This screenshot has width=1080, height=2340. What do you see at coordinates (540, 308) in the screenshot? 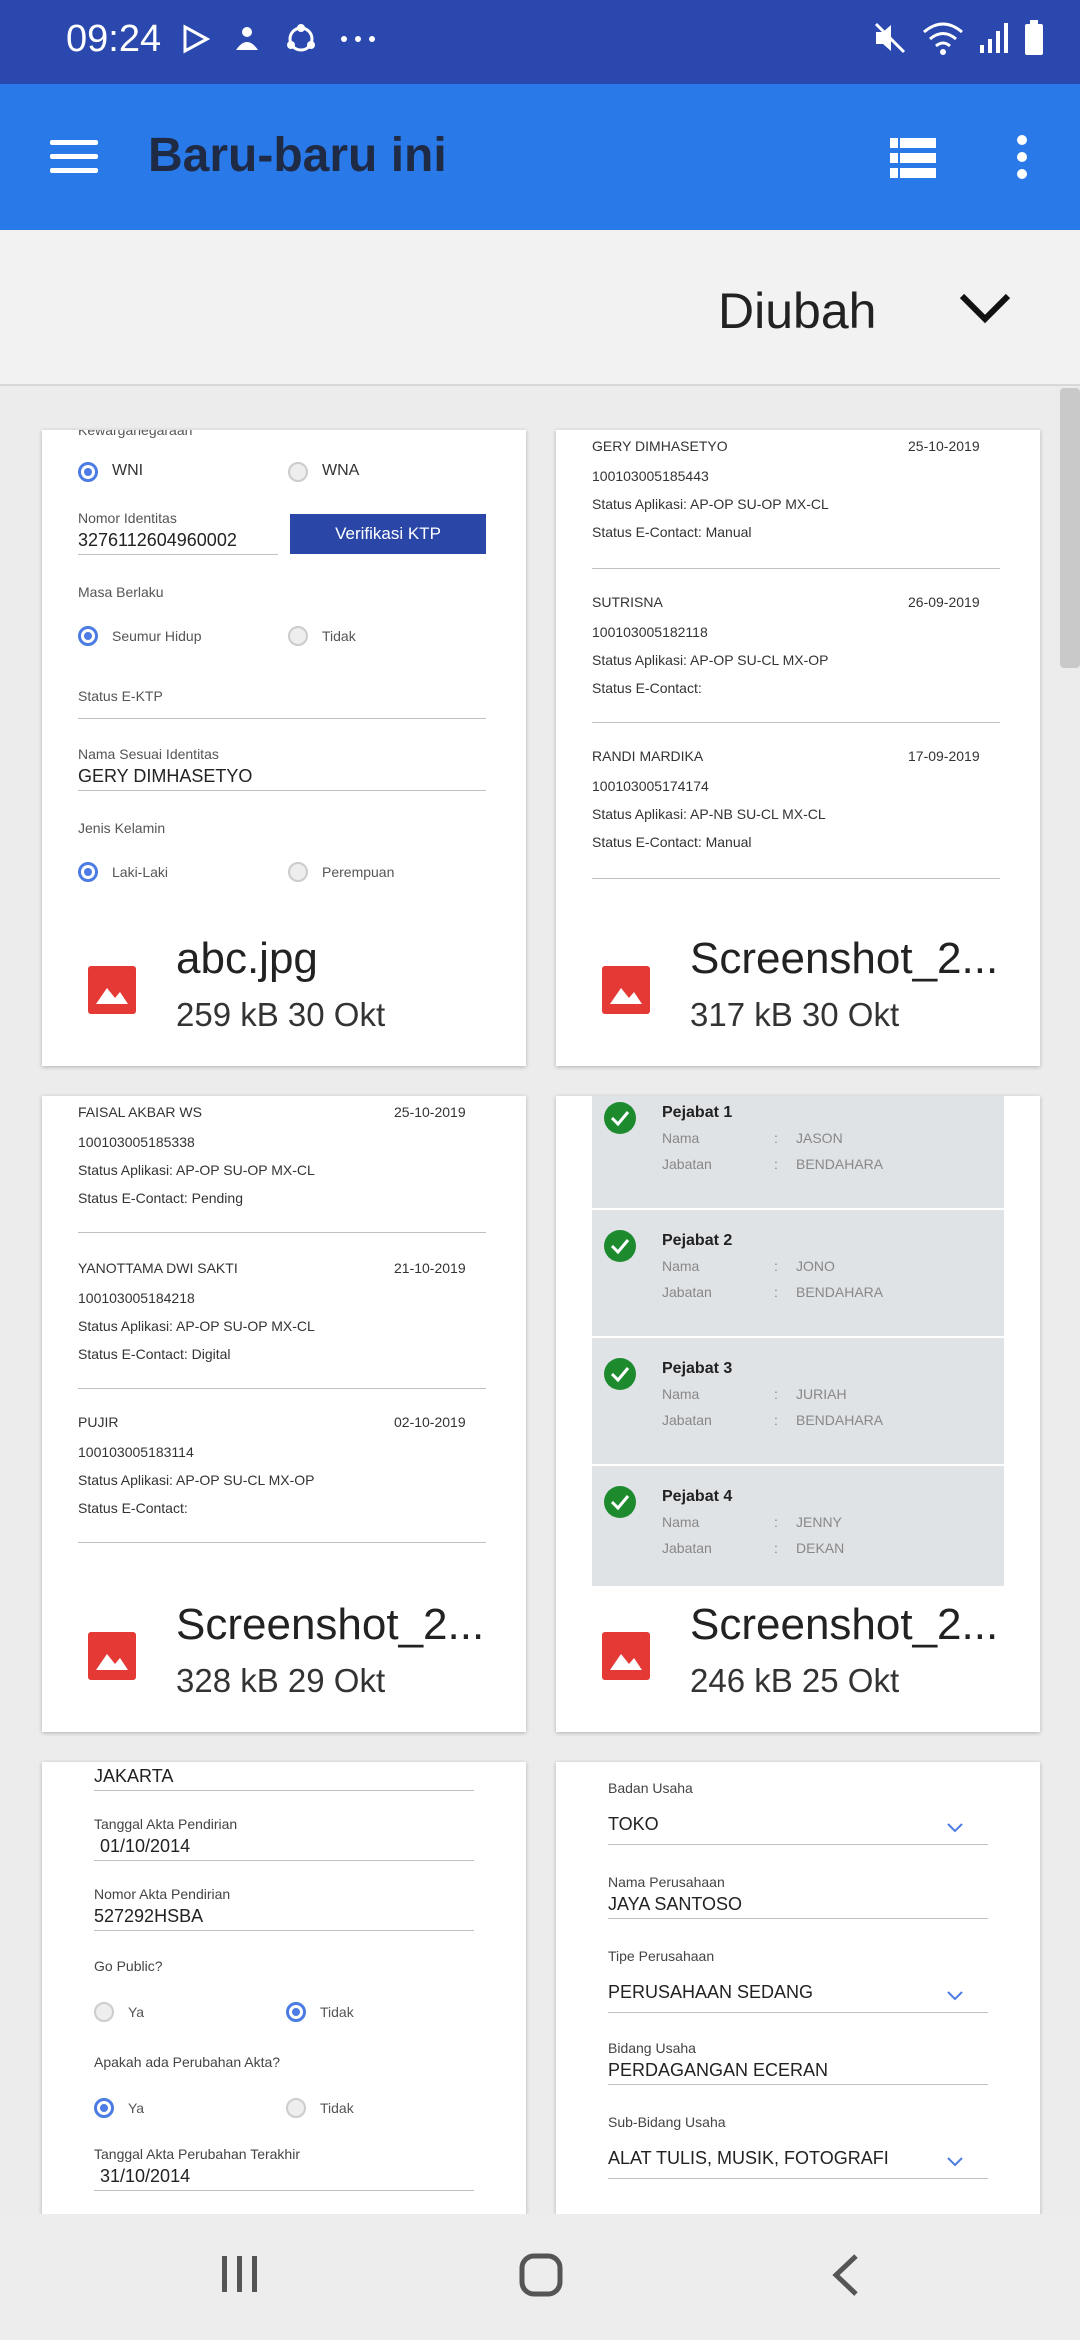
I see `sort-bar: Diubah` at bounding box center [540, 308].